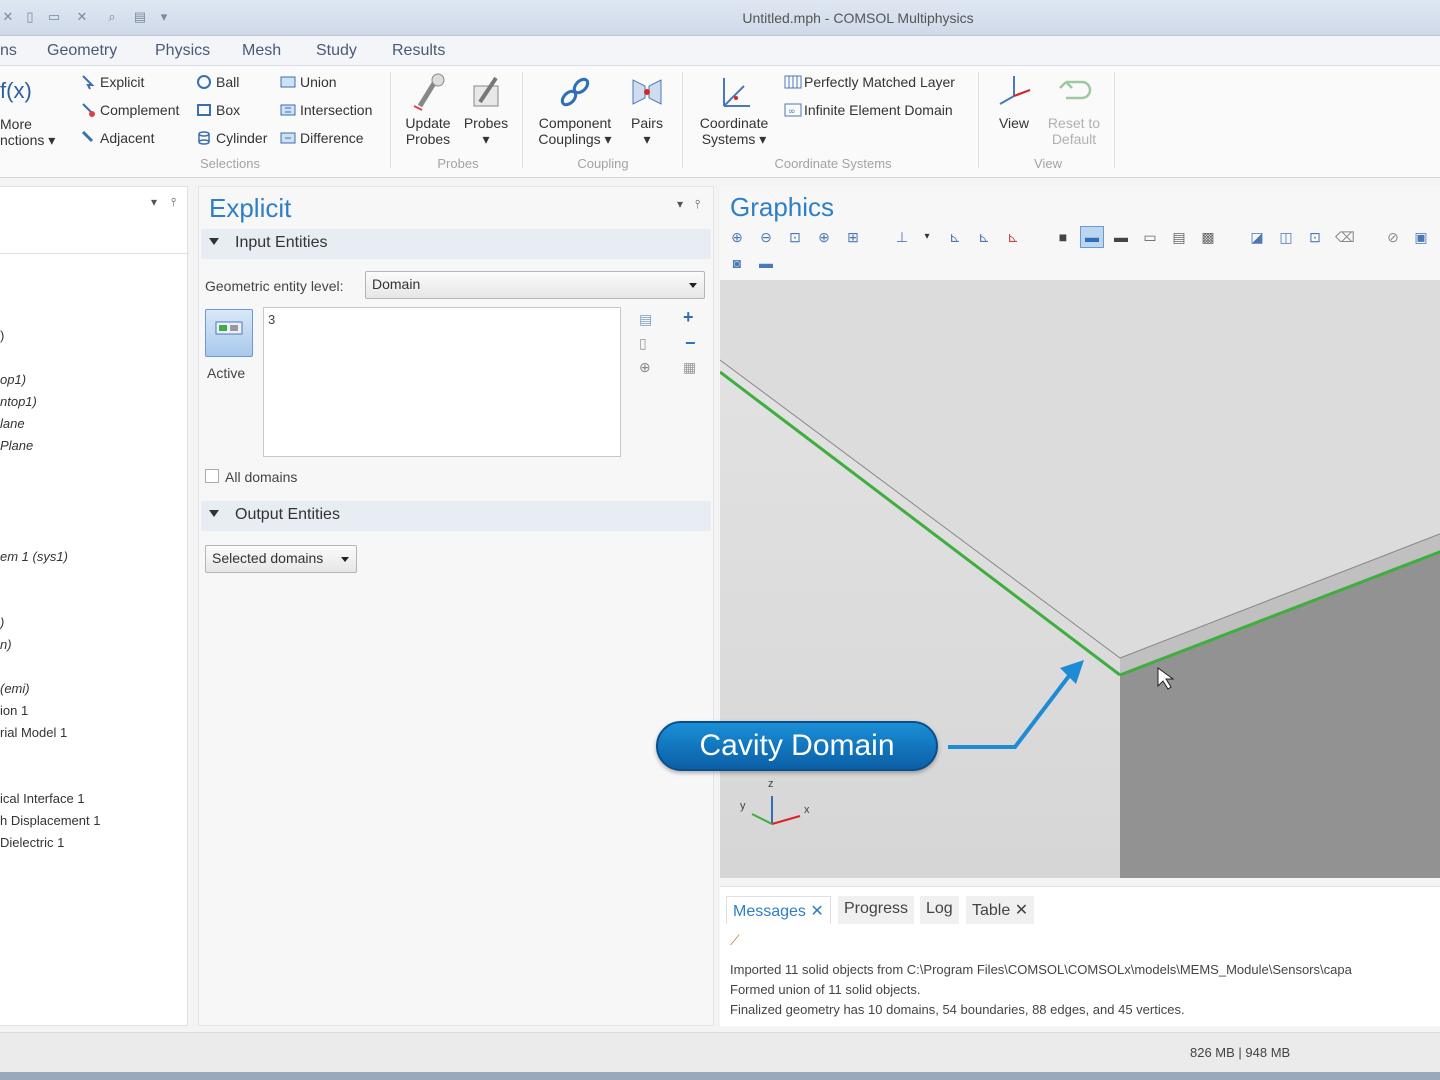 The width and height of the screenshot is (1440, 1080). What do you see at coordinates (984, 237) in the screenshot?
I see `view-yz-icon: ⊾` at bounding box center [984, 237].